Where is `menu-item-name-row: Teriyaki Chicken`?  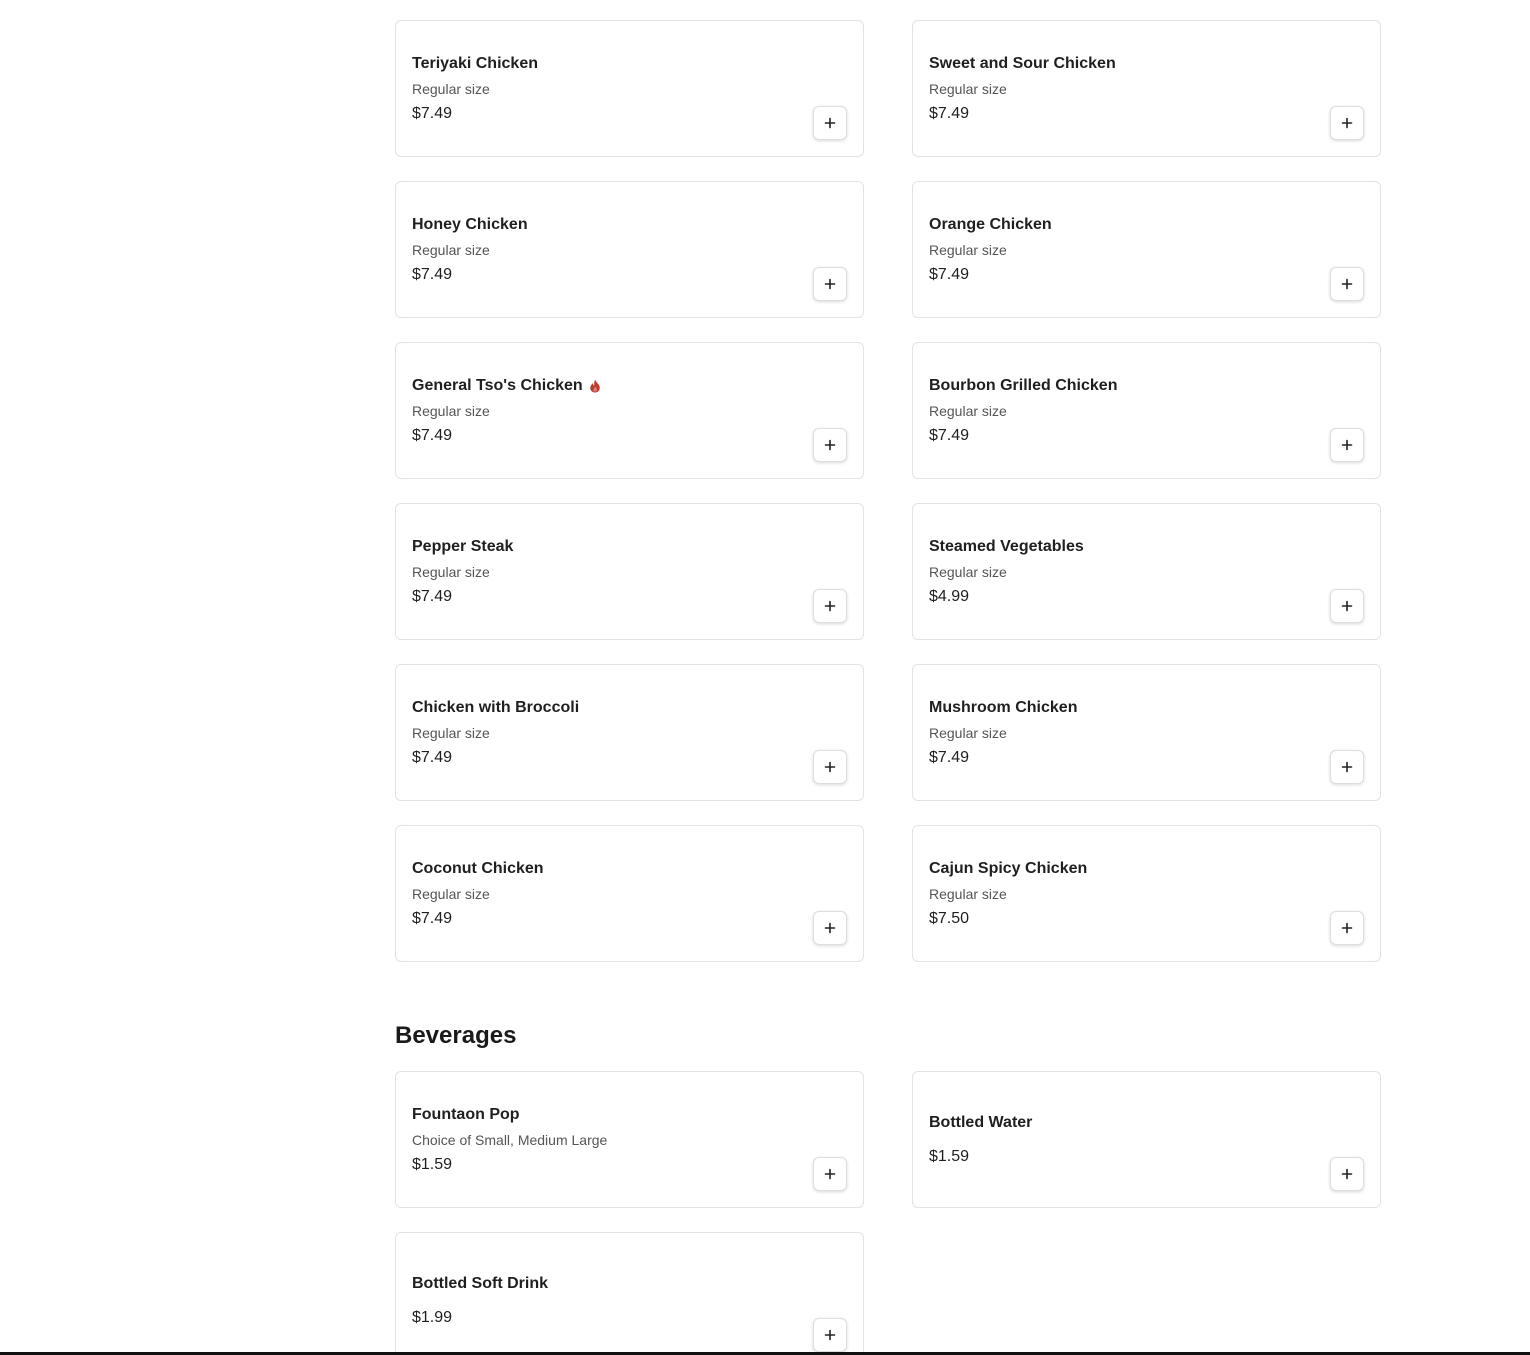
menu-item-name-row: Teriyaki Chicken is located at coordinates (602, 64).